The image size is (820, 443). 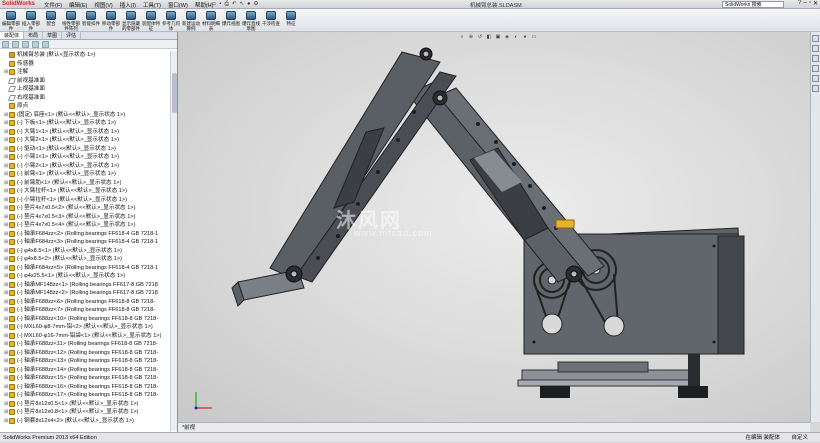 I want to click on explode-line-button: 爆炸直线草图, so click(x=251, y=21).